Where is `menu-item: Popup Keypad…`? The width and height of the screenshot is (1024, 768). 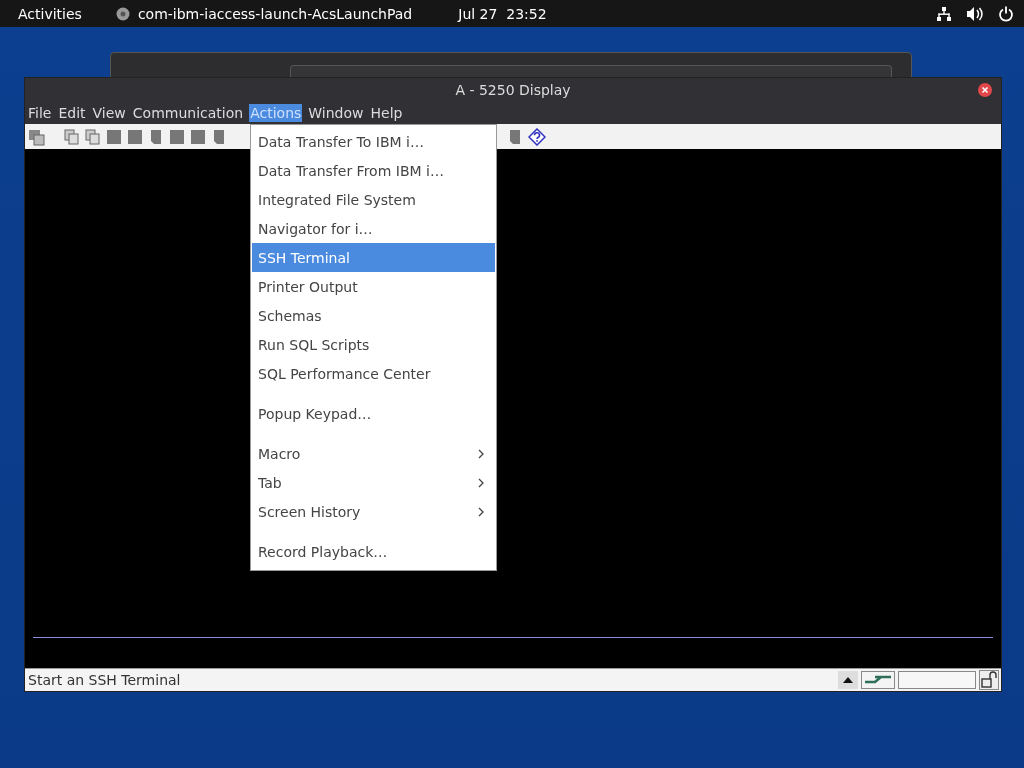 menu-item: Popup Keypad… is located at coordinates (373, 413).